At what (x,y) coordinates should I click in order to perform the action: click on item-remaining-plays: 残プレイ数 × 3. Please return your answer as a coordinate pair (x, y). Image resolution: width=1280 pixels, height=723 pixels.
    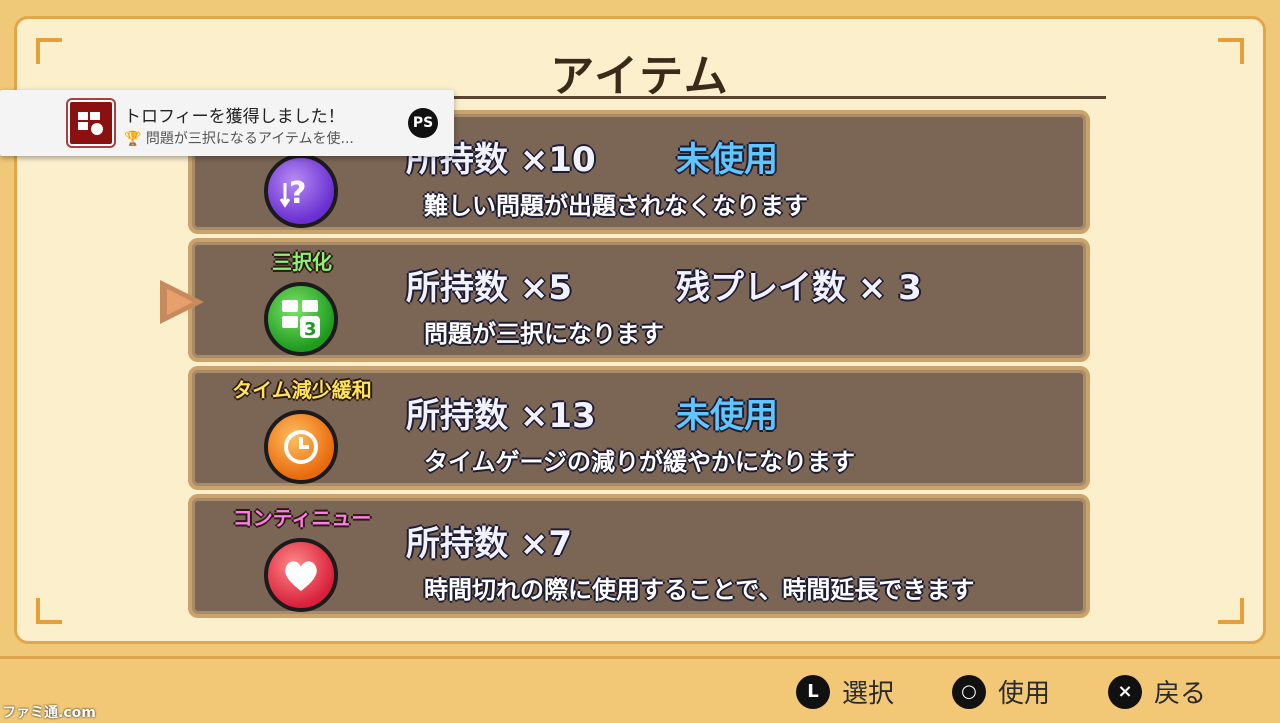
    Looking at the image, I should click on (799, 288).